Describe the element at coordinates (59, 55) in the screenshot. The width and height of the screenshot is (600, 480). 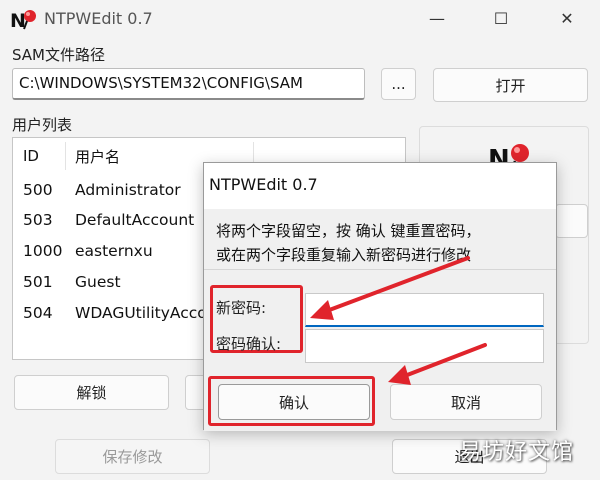
I see `sam-path-label: SAM文件路径` at that location.